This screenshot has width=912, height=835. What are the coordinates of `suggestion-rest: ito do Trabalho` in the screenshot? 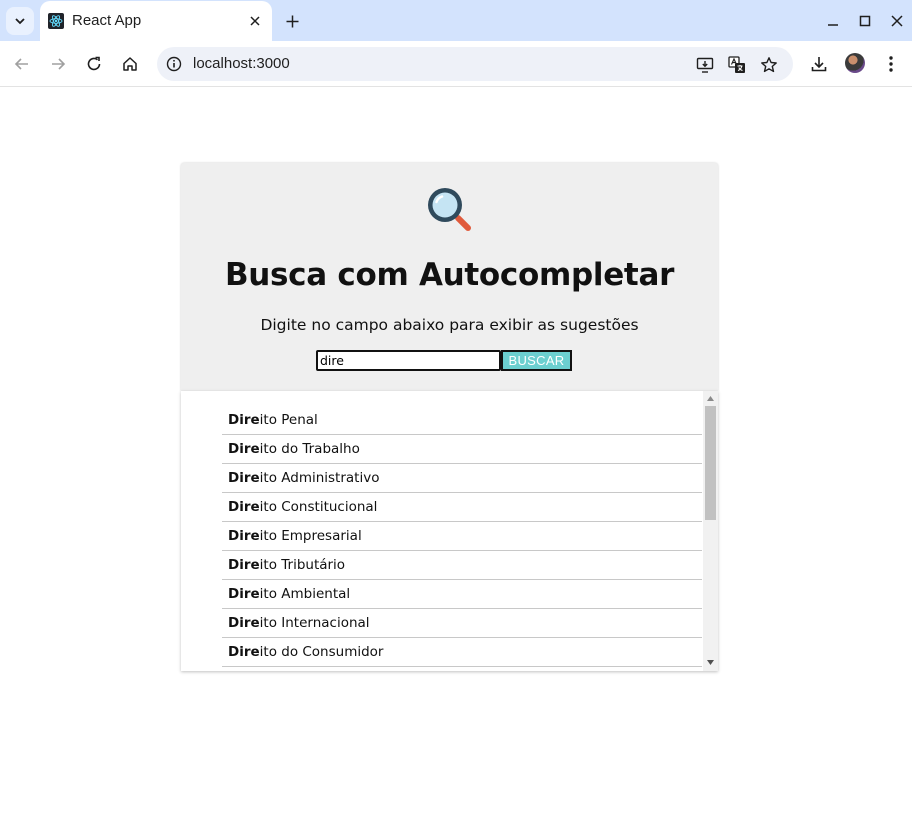 It's located at (309, 449).